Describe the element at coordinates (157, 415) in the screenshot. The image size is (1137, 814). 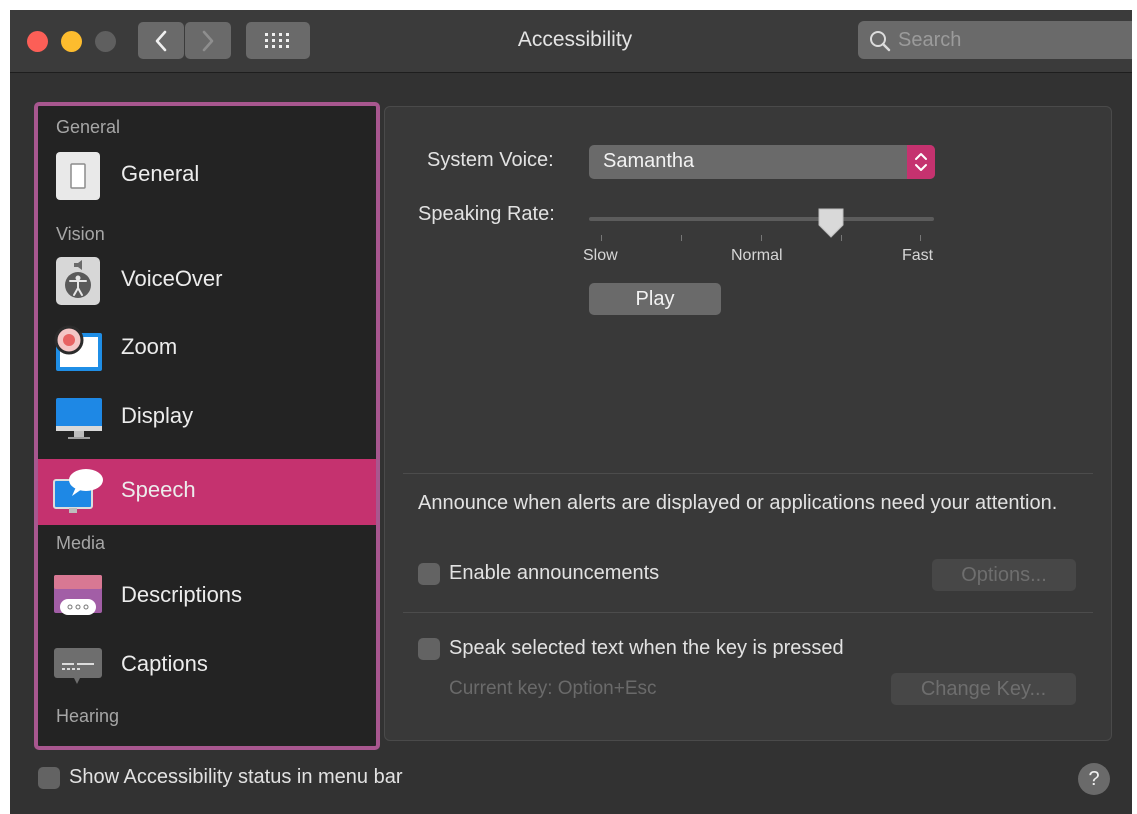
I see `sidebar-item-label: Display` at that location.